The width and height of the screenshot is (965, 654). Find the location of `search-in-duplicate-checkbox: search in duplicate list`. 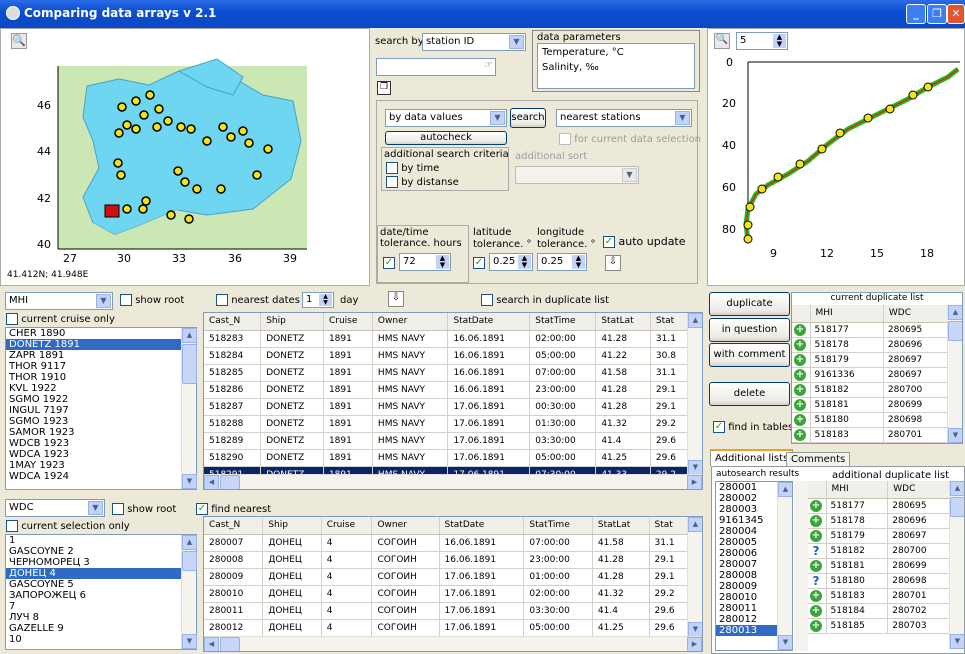

search-in-duplicate-checkbox: search in duplicate list is located at coordinates (545, 300).